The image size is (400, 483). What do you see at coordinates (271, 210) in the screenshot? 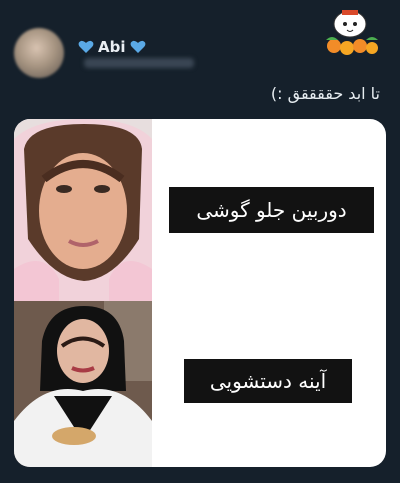
I see `front-camera-label: دوربین جلو گوشی` at bounding box center [271, 210].